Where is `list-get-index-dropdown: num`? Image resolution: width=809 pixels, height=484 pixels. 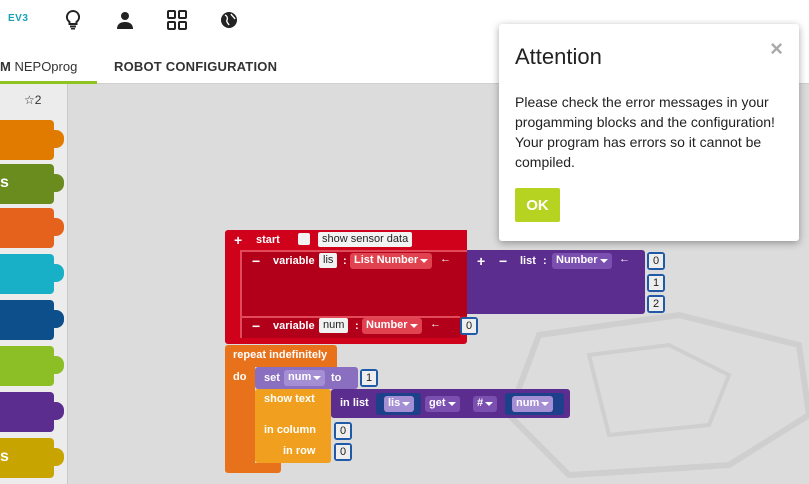 list-get-index-dropdown: num is located at coordinates (533, 404).